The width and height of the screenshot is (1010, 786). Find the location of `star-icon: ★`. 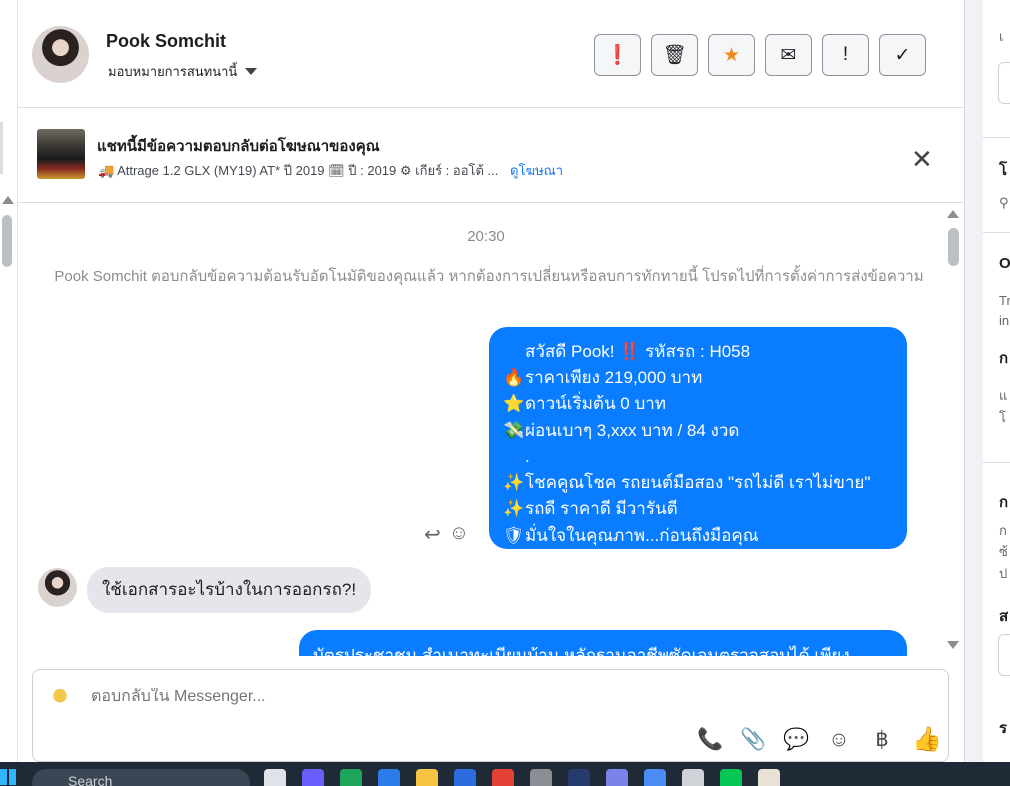

star-icon: ★ is located at coordinates (731, 55).